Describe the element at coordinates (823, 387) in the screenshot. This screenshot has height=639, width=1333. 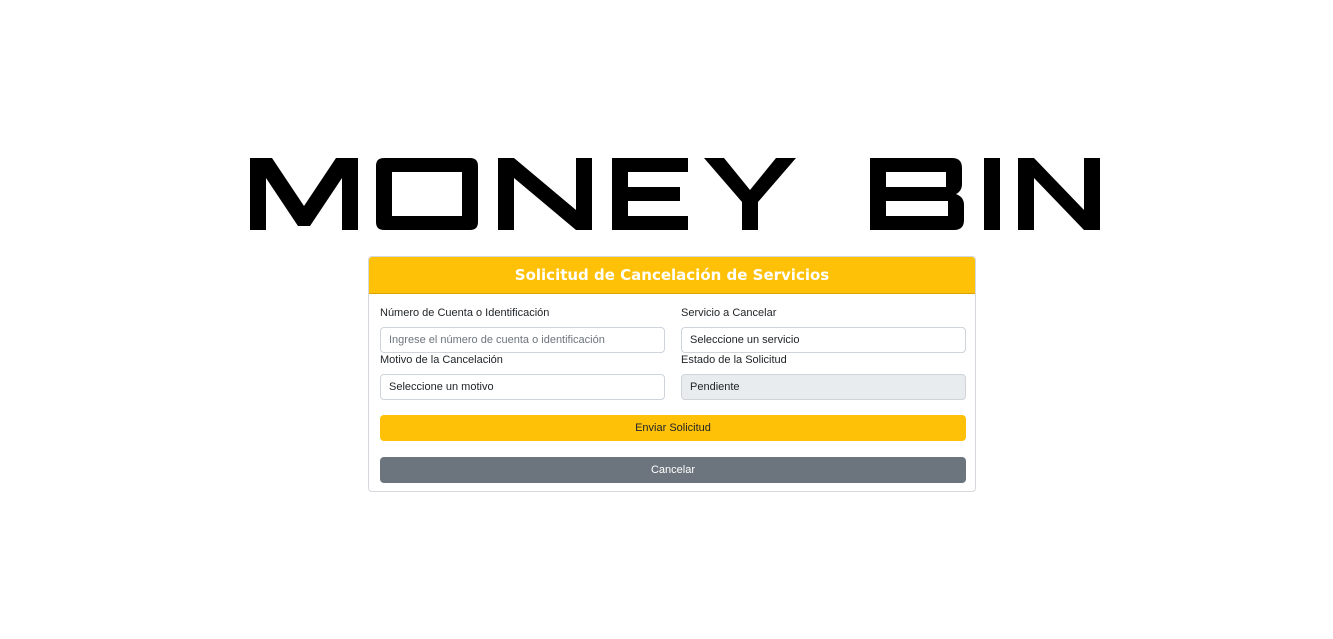
I see `status-field: Pendiente` at that location.